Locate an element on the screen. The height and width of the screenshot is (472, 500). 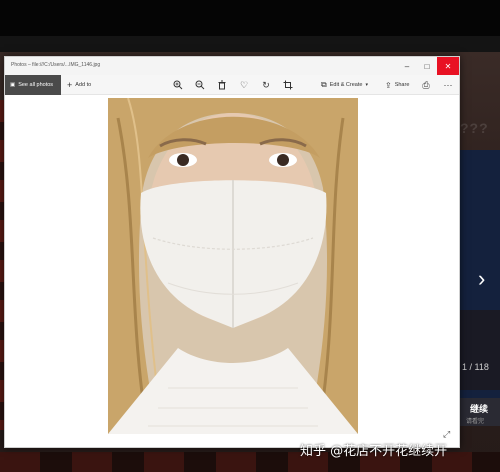
minimize-icon: – is located at coordinates (407, 66).